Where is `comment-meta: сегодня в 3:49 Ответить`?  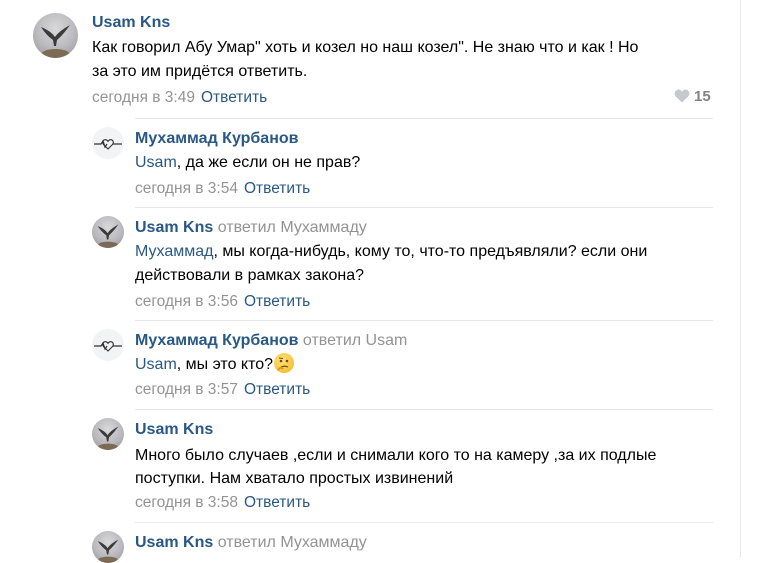
comment-meta: сегодня в 3:49 Ответить is located at coordinates (179, 98).